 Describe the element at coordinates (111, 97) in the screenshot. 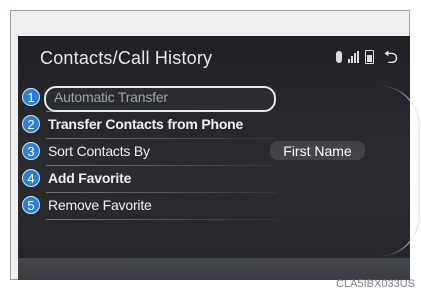

I see `menu-item-label: Automatic Transfer` at that location.